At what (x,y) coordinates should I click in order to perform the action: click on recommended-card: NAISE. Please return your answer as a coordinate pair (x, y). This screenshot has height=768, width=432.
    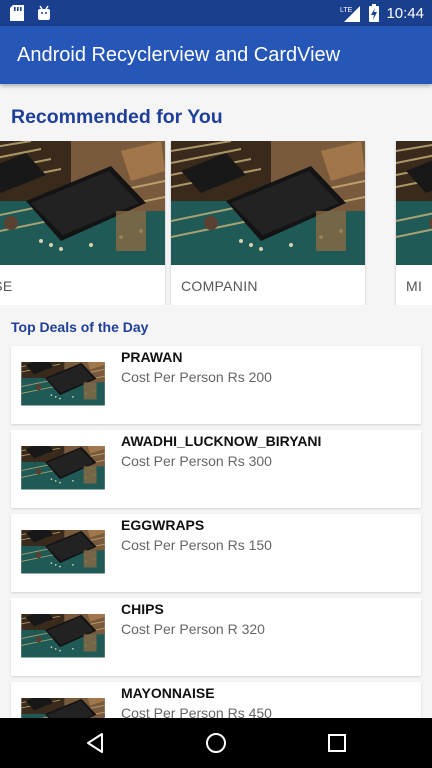
    Looking at the image, I should click on (82, 223).